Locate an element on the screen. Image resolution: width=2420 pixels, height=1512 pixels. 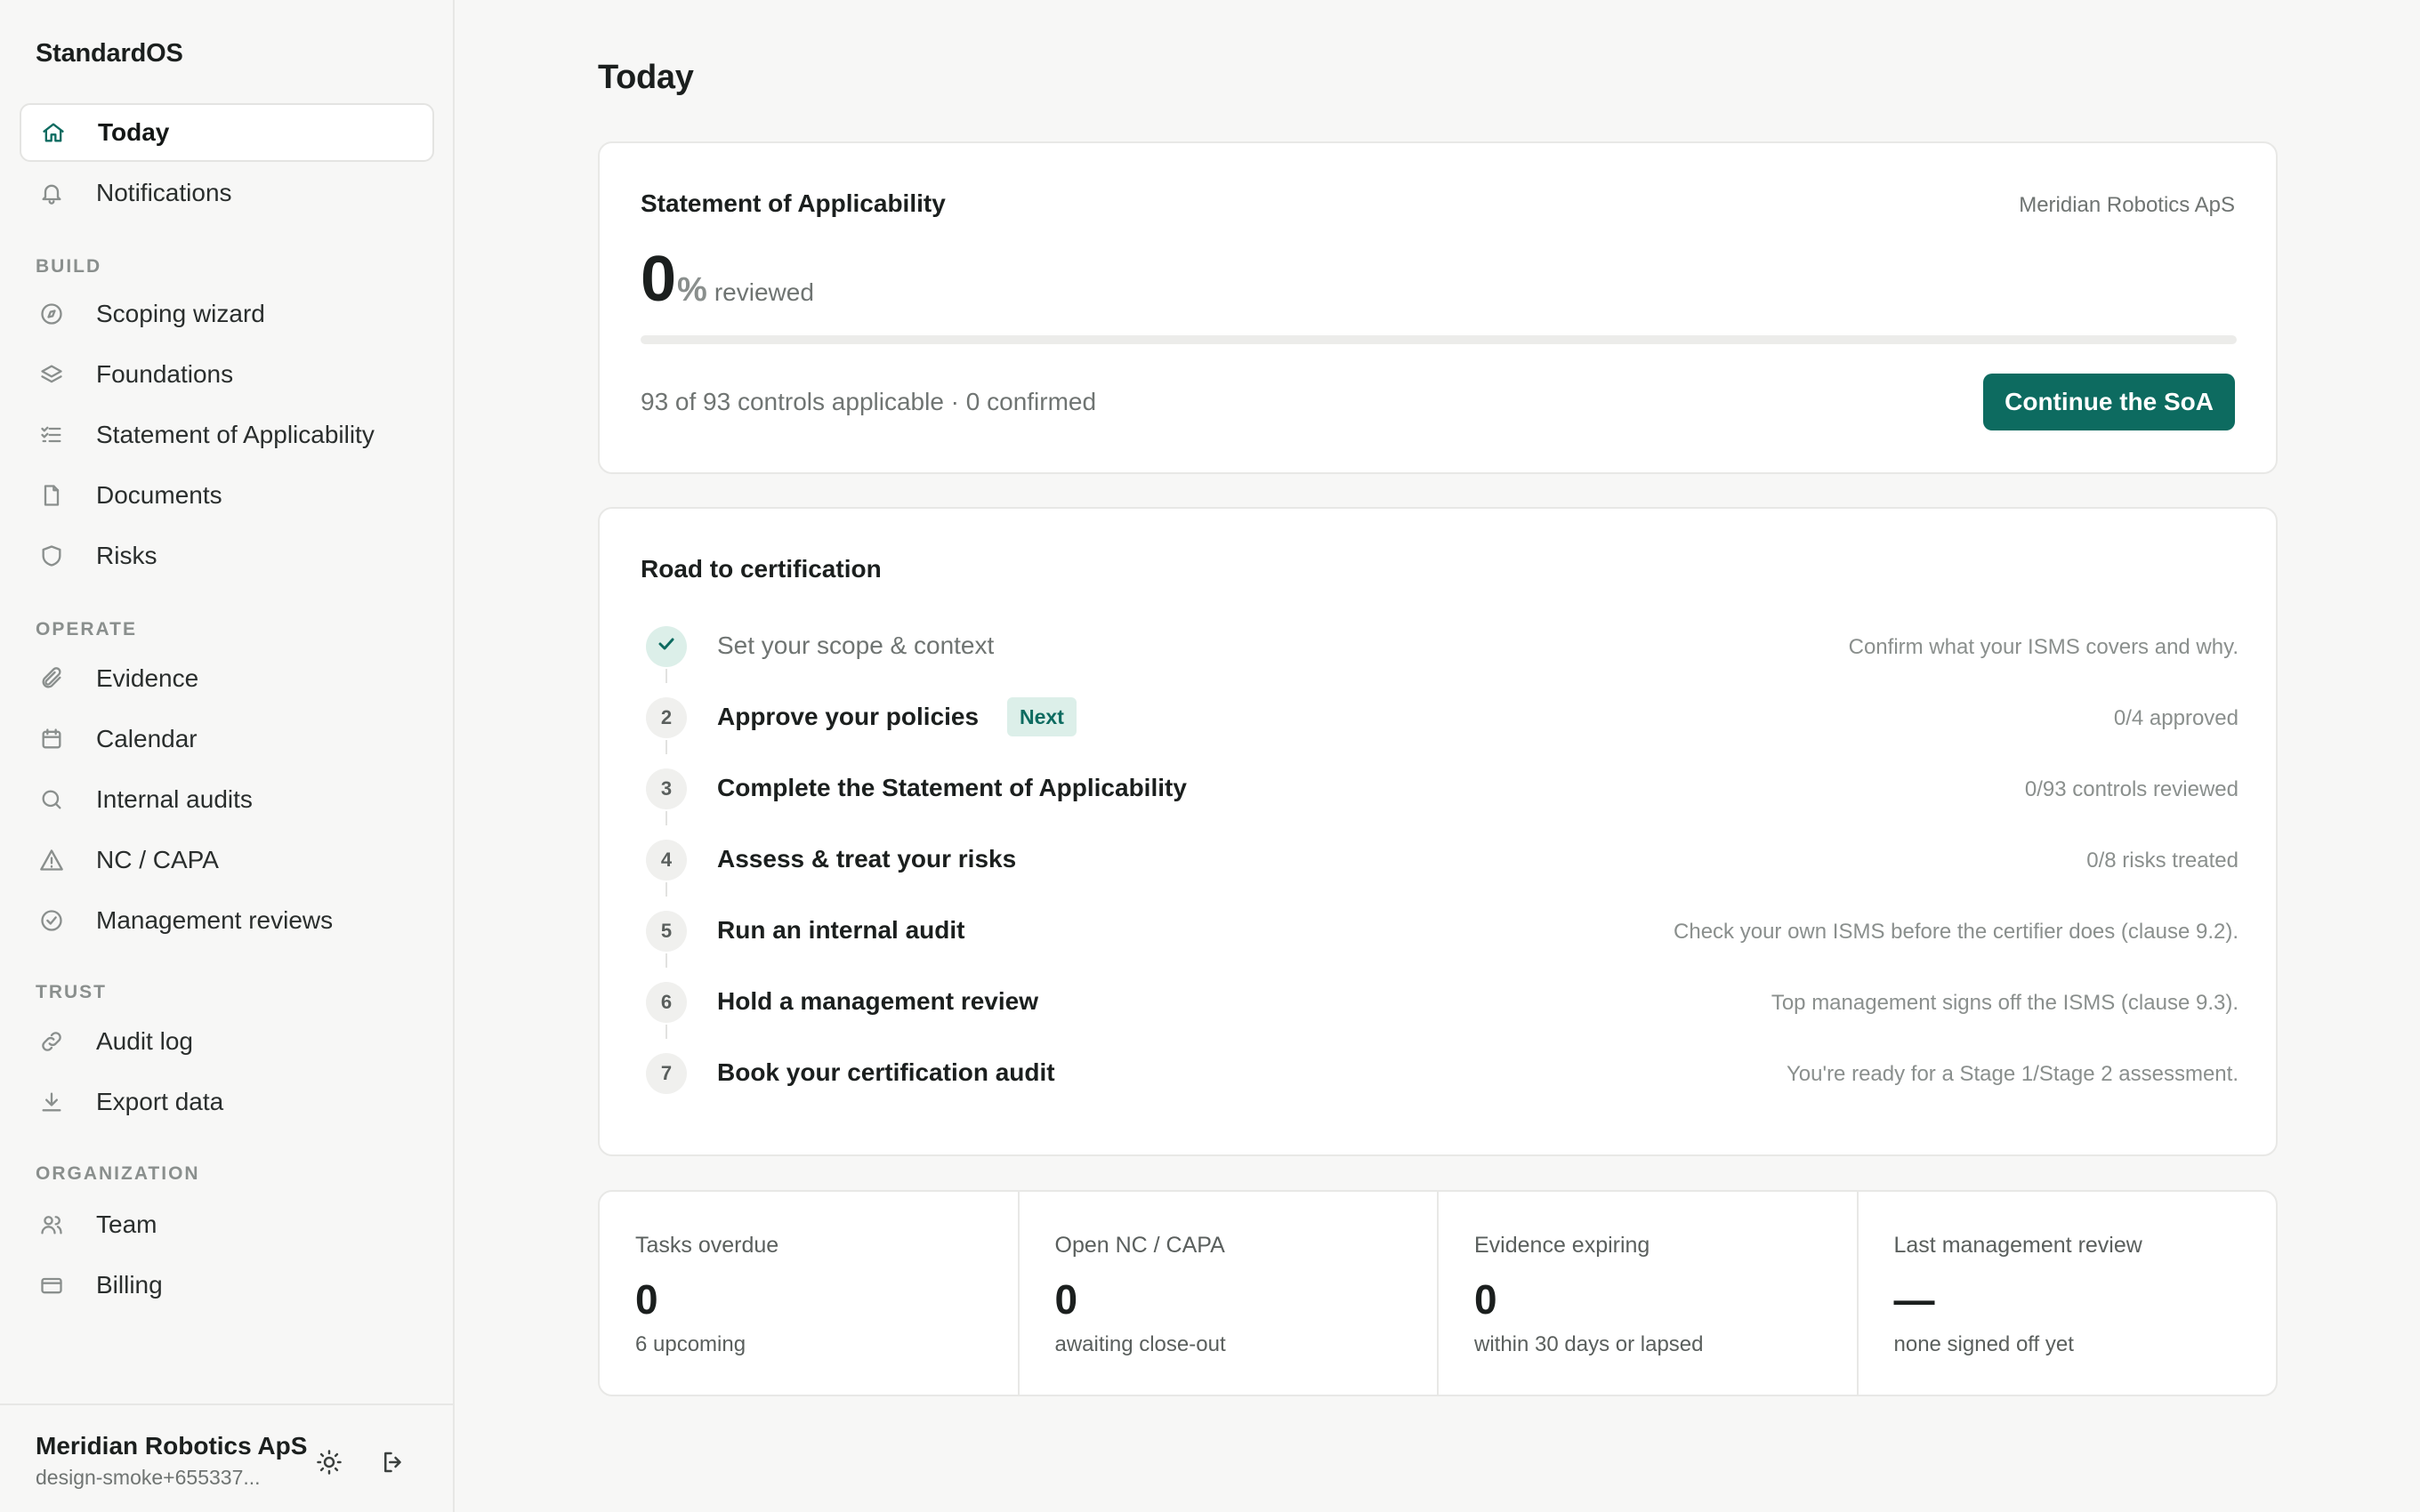
sidebar-item-label: Evidence is located at coordinates (147, 678).